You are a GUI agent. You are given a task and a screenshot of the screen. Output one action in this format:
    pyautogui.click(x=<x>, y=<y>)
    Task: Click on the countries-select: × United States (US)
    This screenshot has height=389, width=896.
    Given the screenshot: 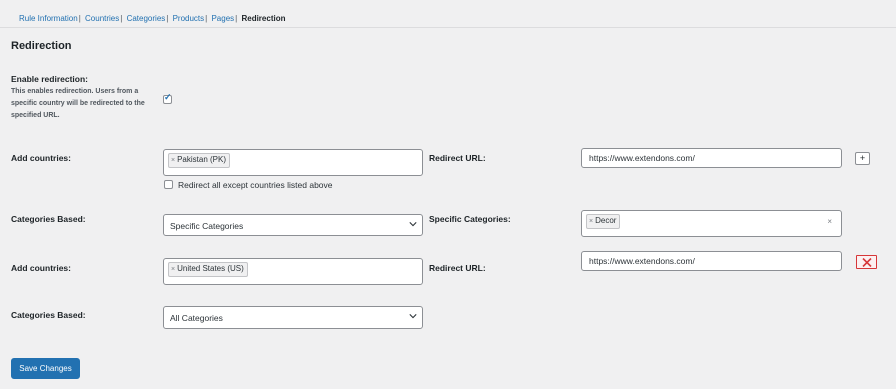 What is the action you would take?
    pyautogui.click(x=293, y=271)
    